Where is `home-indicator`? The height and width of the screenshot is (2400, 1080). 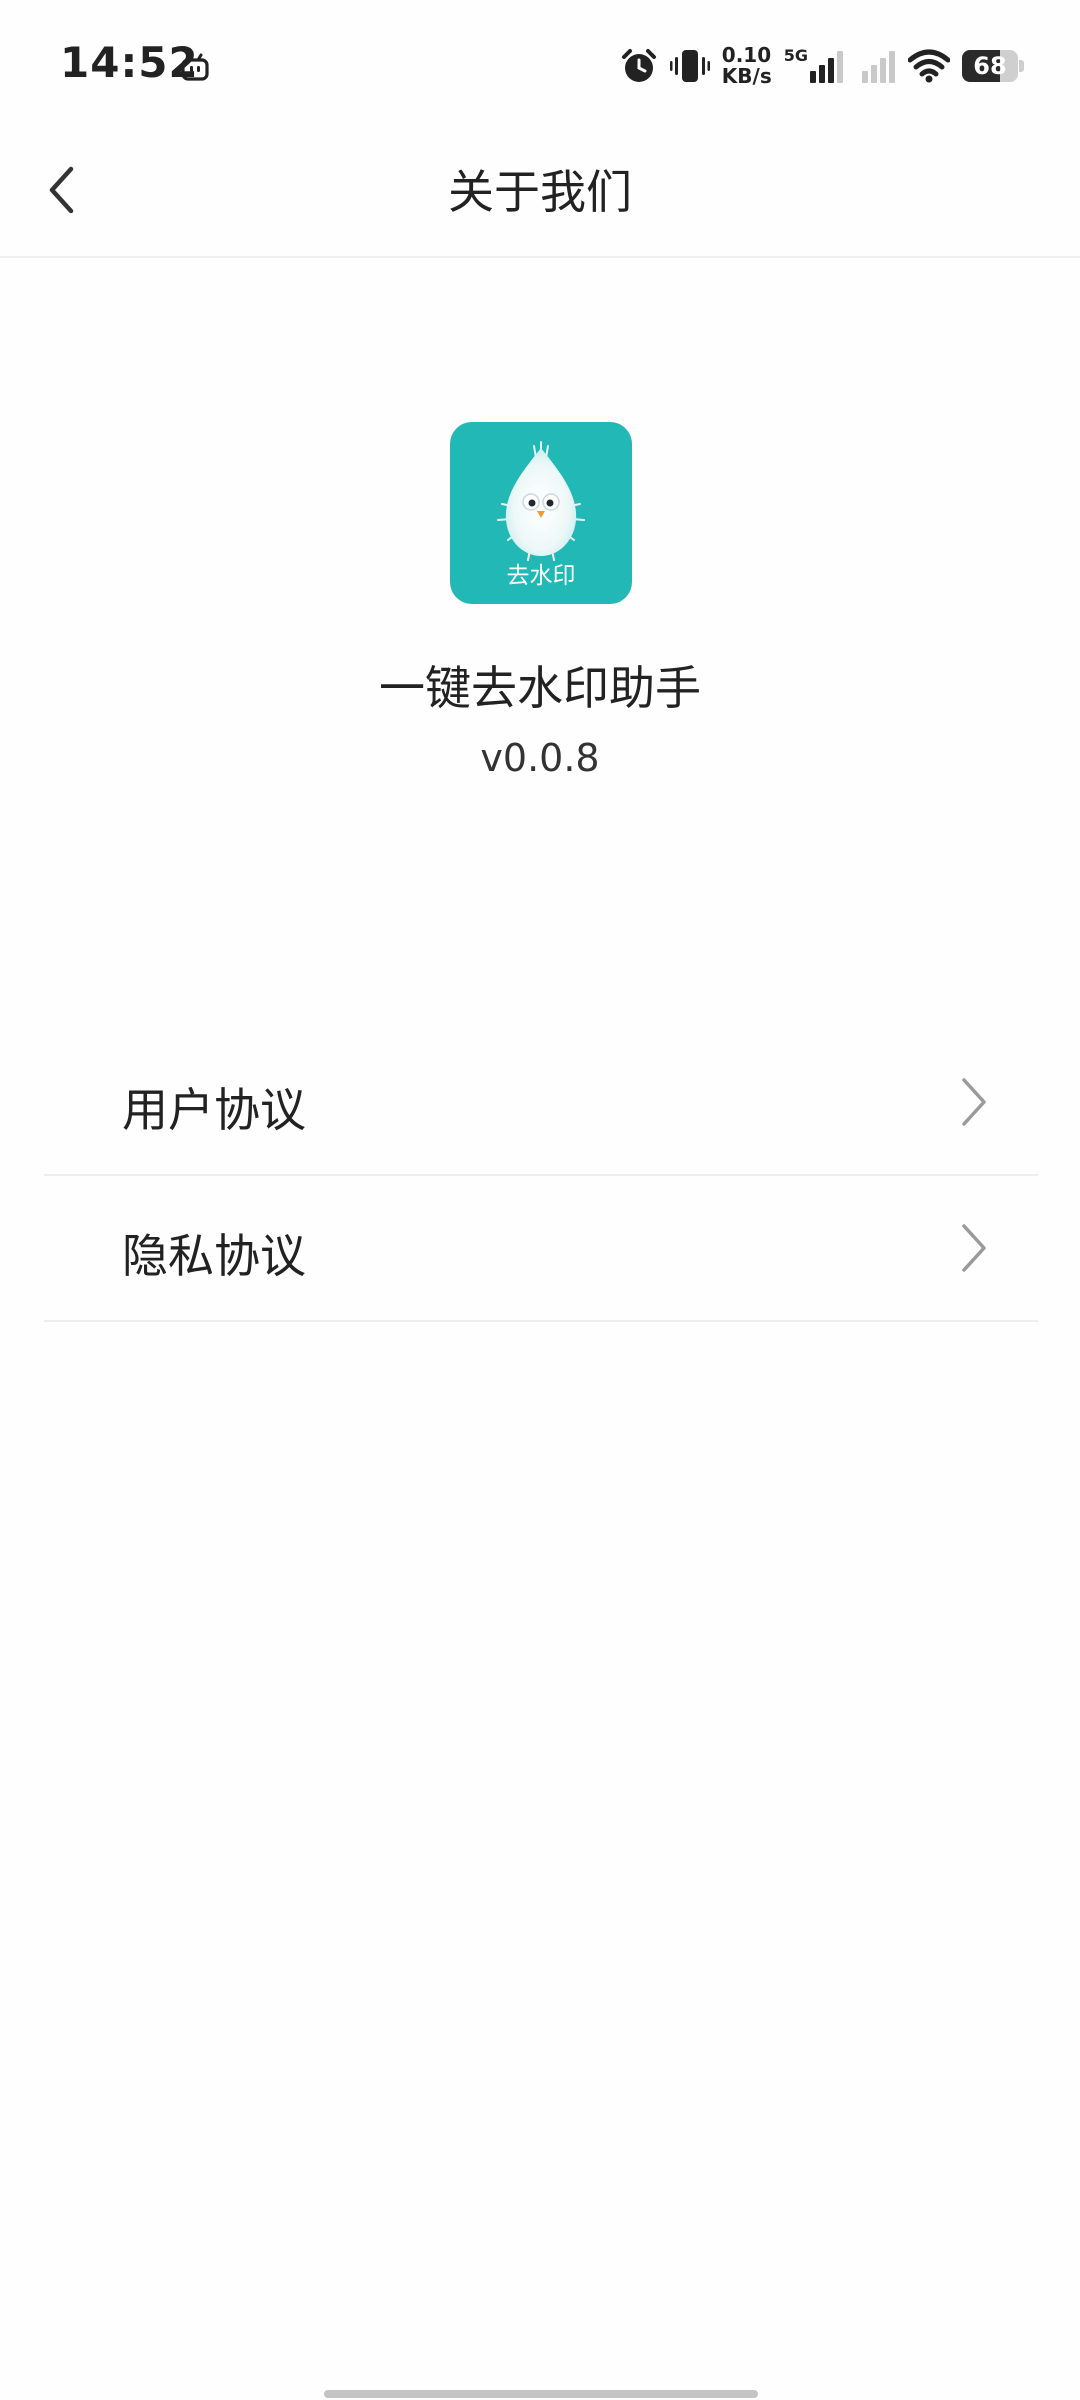
home-indicator is located at coordinates (541, 2394).